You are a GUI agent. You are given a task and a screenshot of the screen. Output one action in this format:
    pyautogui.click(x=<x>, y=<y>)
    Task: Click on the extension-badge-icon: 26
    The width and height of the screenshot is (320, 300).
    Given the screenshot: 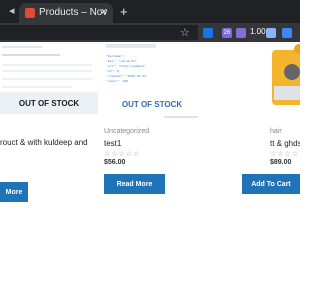 What is the action you would take?
    pyautogui.click(x=227, y=33)
    